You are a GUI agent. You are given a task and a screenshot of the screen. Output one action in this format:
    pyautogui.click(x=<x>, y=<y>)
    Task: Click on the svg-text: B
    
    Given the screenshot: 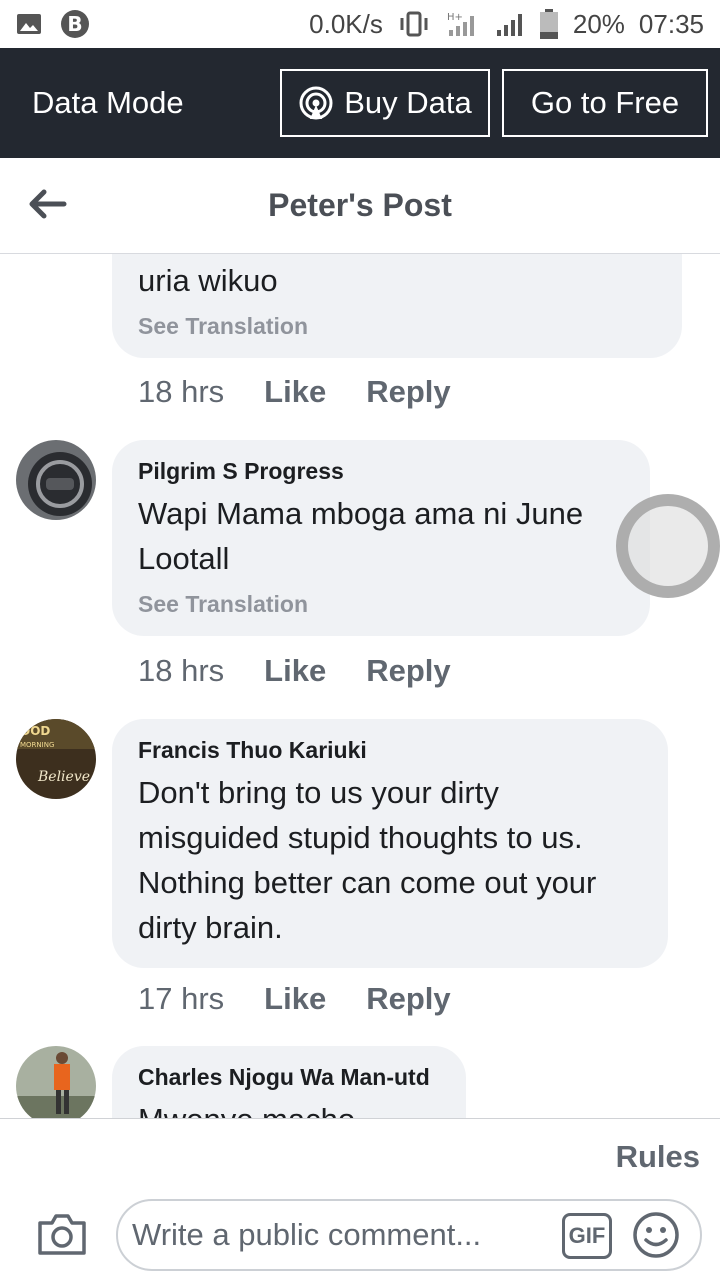 What is the action you would take?
    pyautogui.click(x=74, y=24)
    